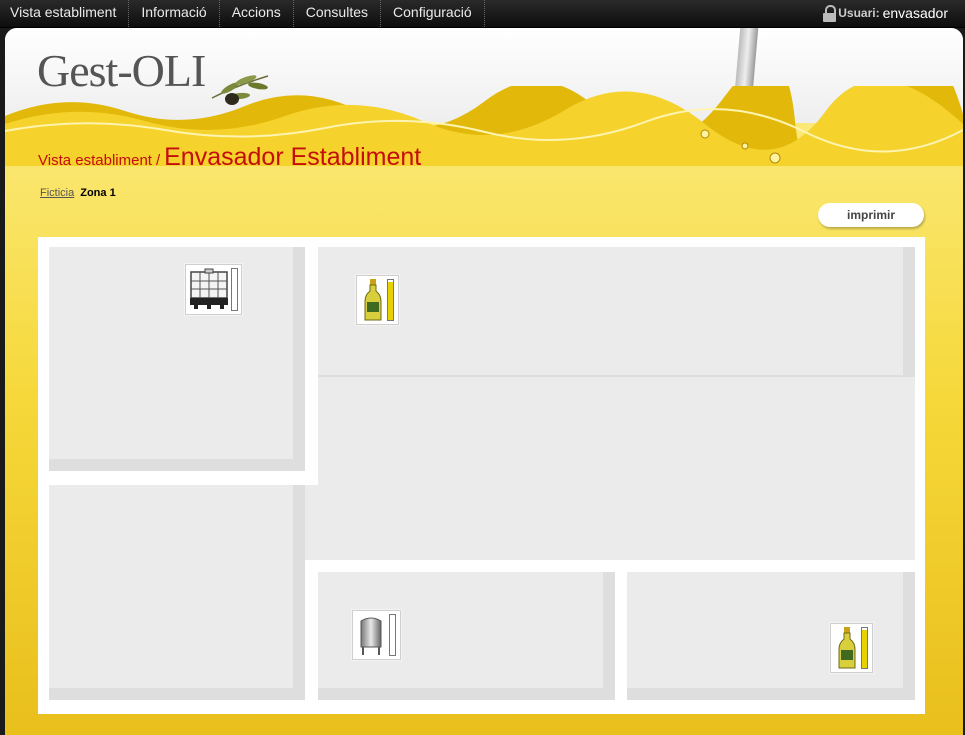 The height and width of the screenshot is (735, 965). I want to click on room-bottom-left, so click(177, 592).